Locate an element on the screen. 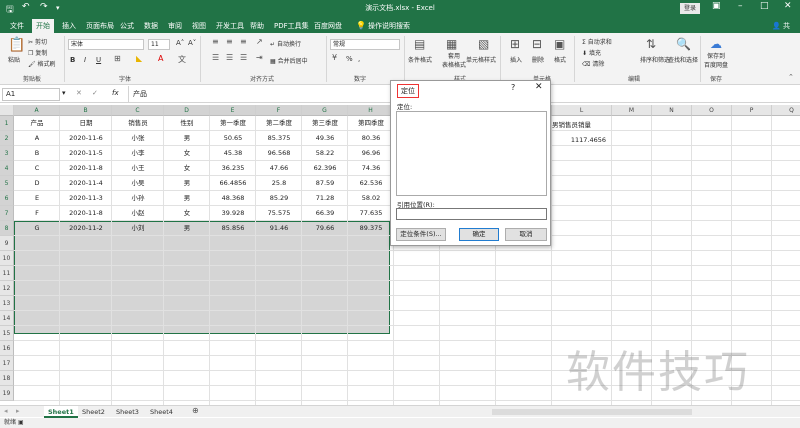 The width and height of the screenshot is (800, 428). row-header-17: 17 is located at coordinates (7, 363).